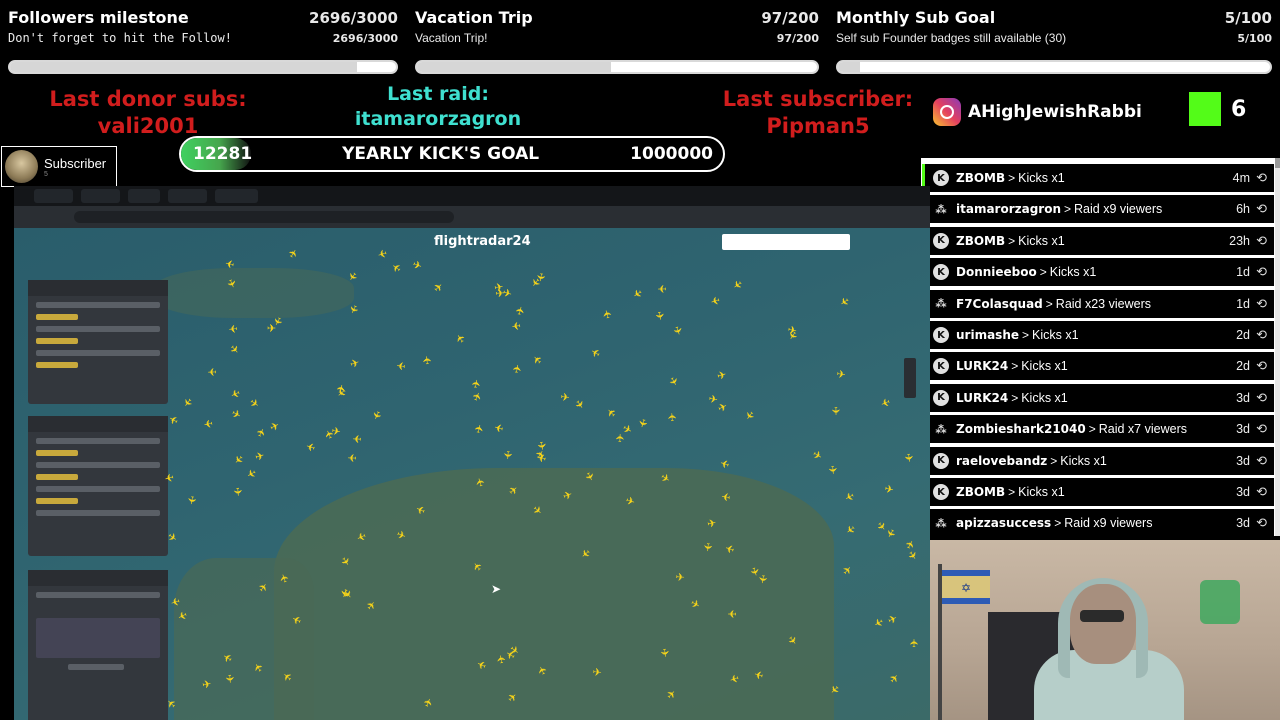 This screenshot has width=1280, height=720. Describe the element at coordinates (472, 217) in the screenshot. I see `browser-url-bar` at that location.